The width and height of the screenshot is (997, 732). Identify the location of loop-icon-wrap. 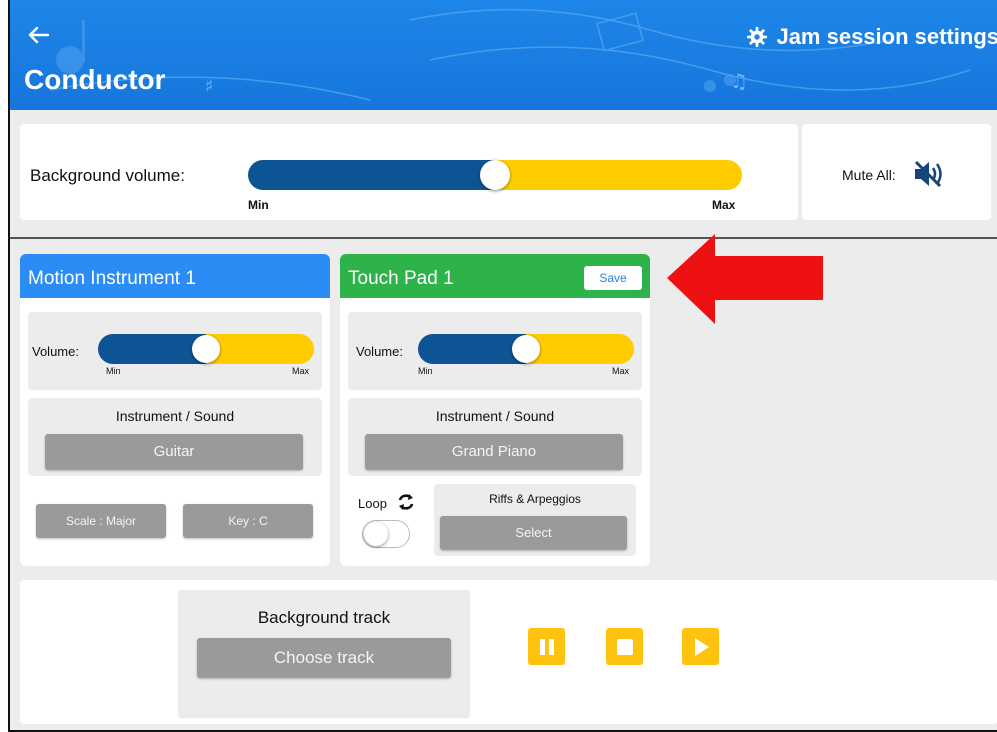
(406, 504).